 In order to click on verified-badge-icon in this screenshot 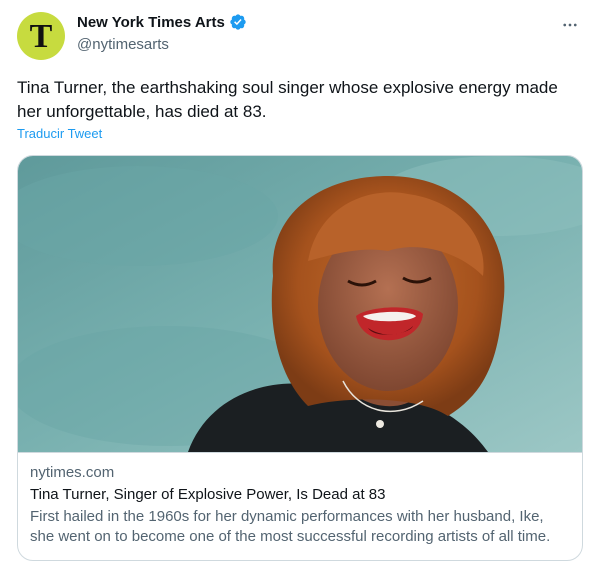, I will do `click(238, 22)`.